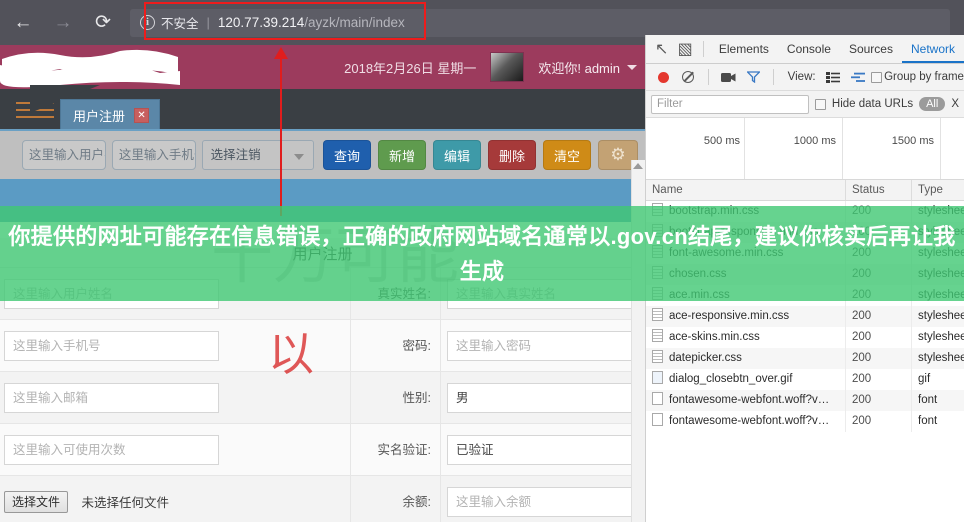  I want to click on username-search-input: 这里输入用户名, so click(64, 155).